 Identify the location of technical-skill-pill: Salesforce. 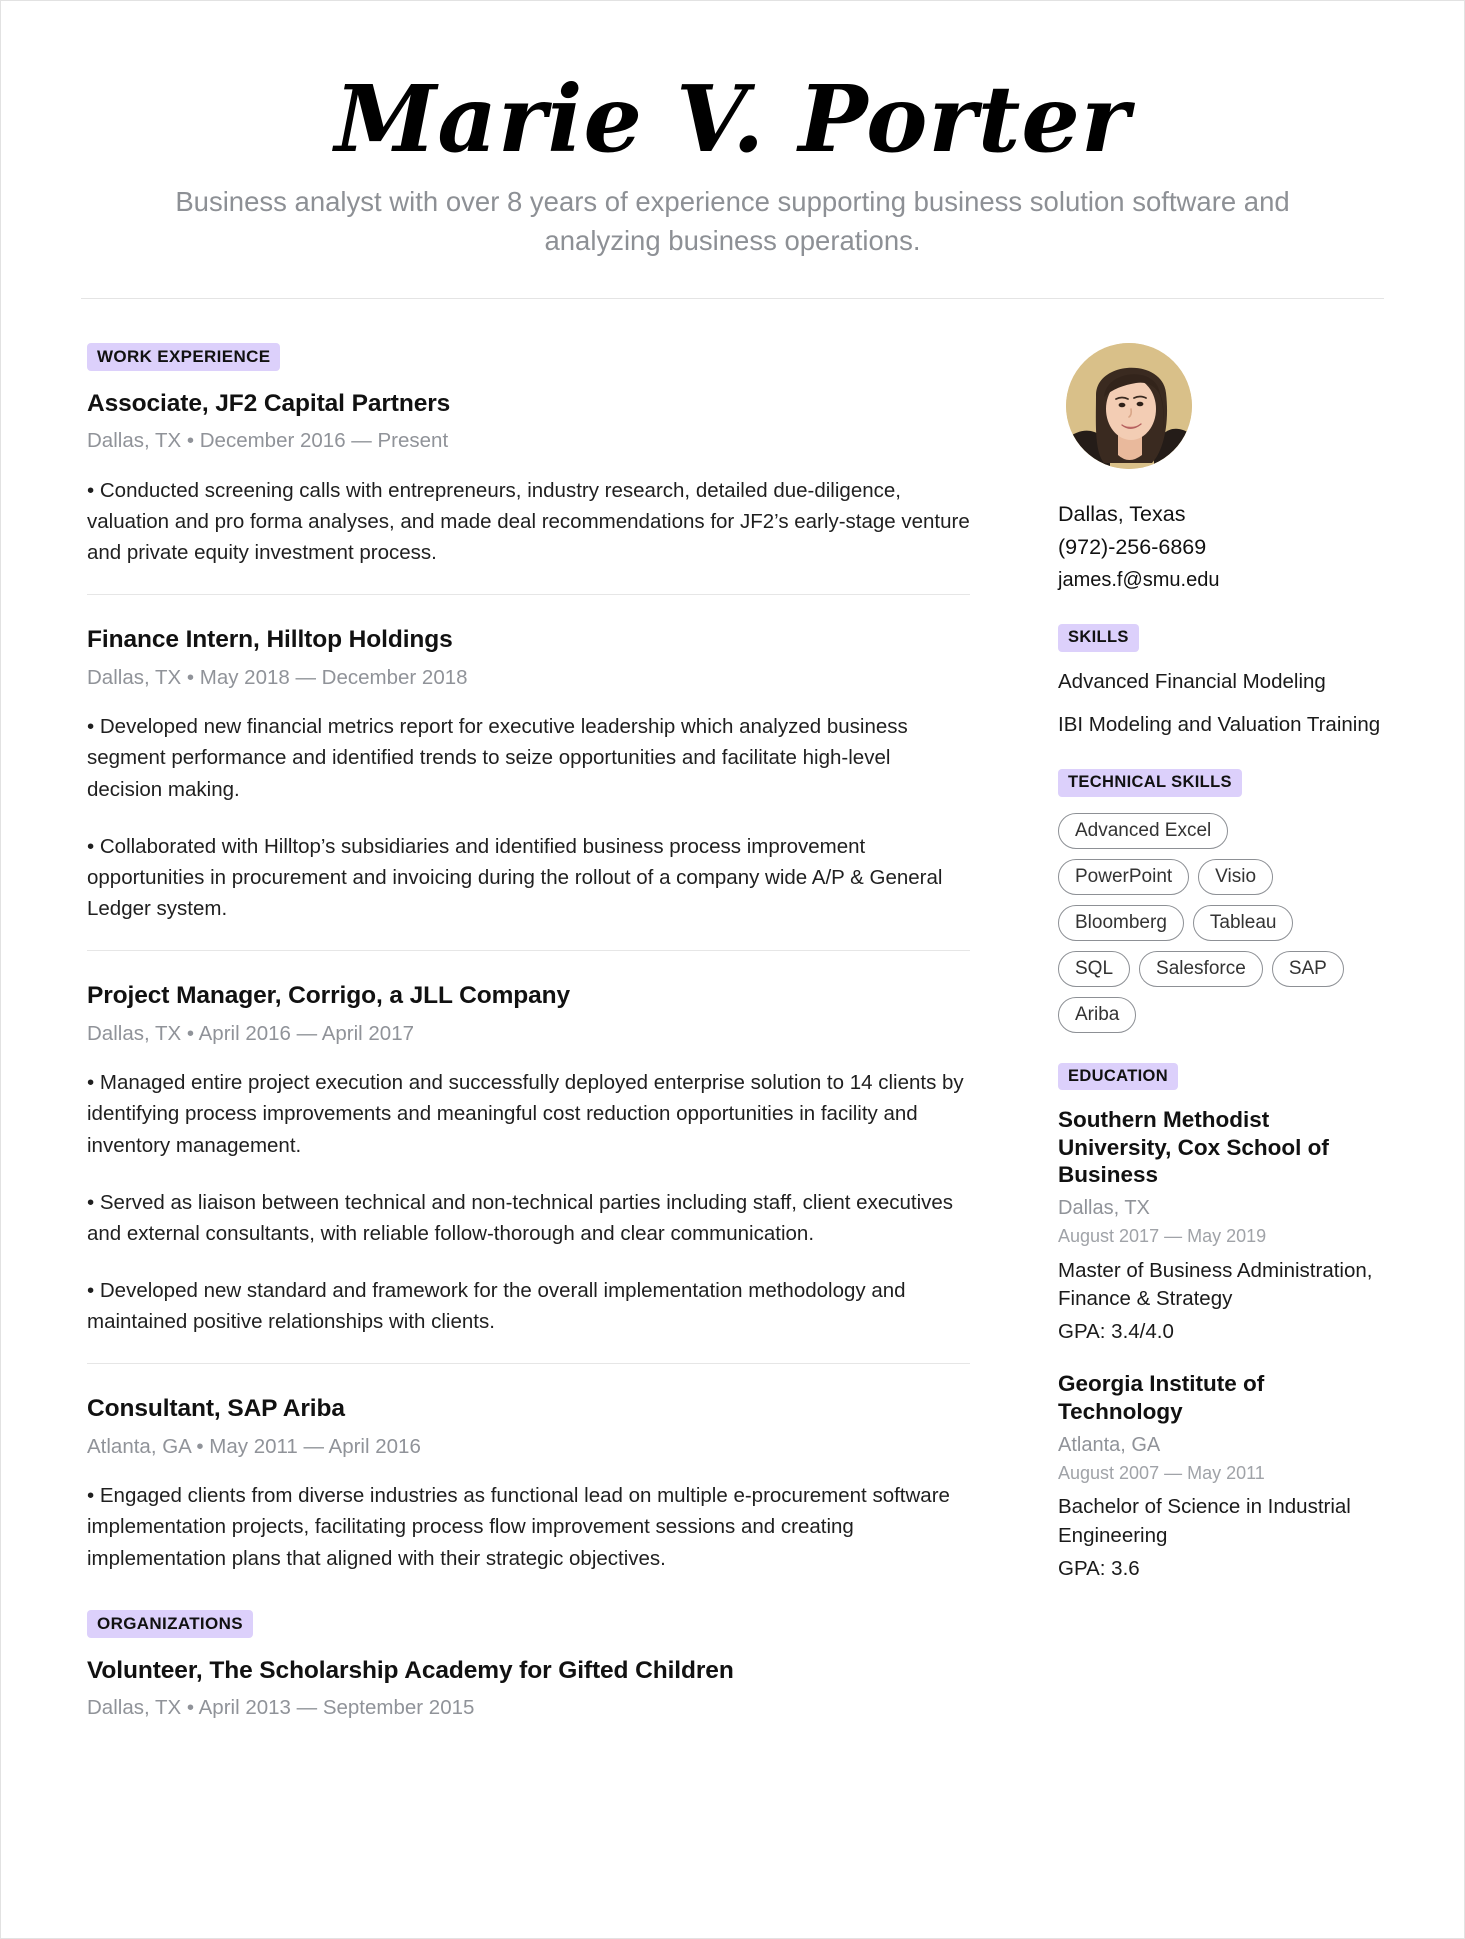
(1201, 968).